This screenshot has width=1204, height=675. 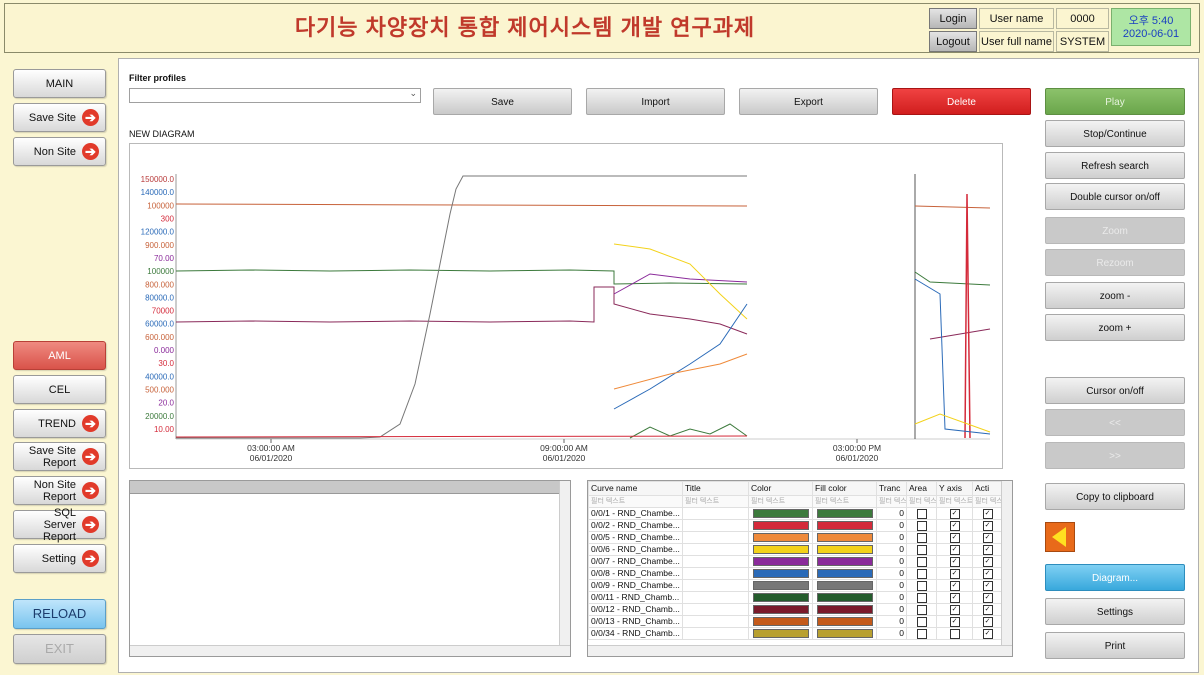 I want to click on reload-button: RELOAD, so click(x=59, y=614).